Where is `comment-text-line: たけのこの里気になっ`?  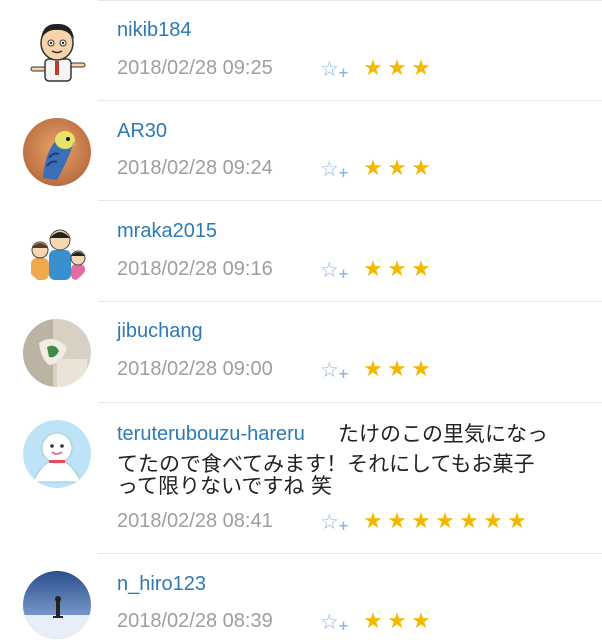
comment-text-line: たけのこの里気になっ is located at coordinates (443, 434).